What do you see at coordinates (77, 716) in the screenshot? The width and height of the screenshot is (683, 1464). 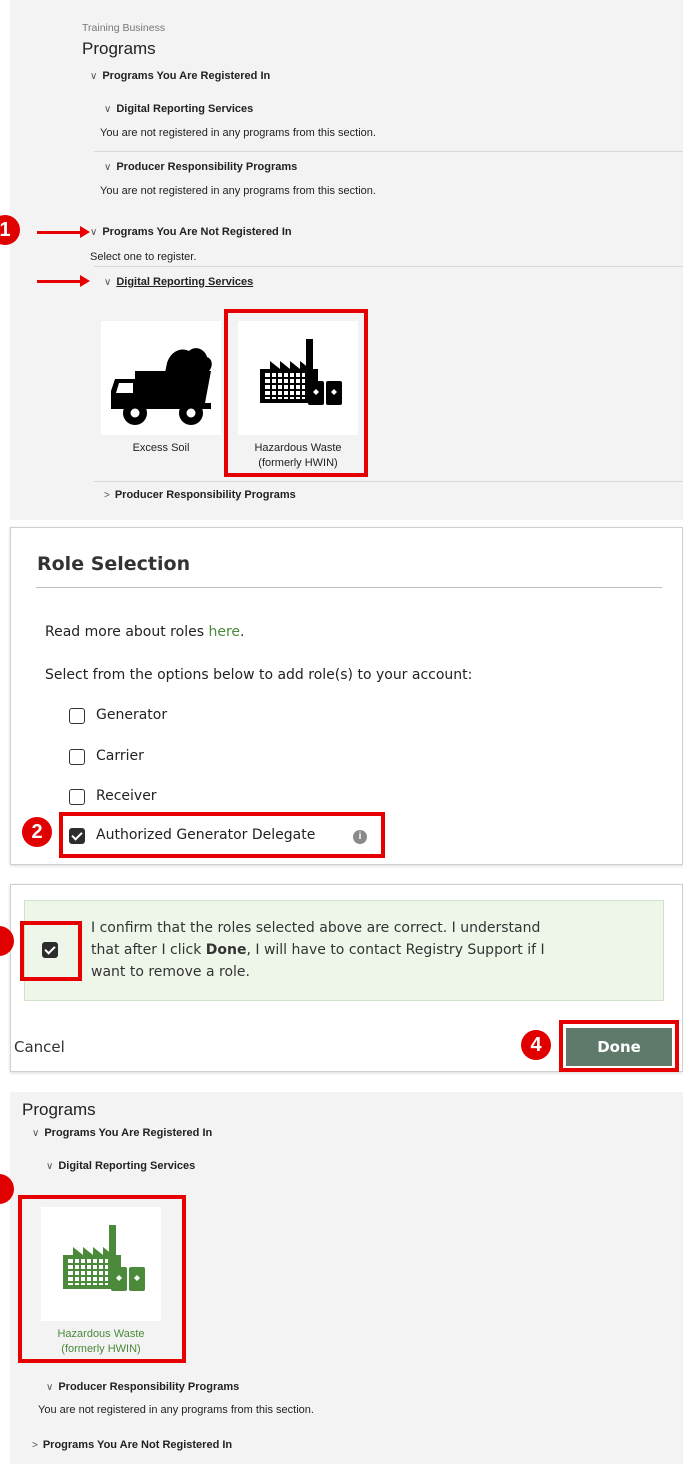 I see `checkbox-generator` at bounding box center [77, 716].